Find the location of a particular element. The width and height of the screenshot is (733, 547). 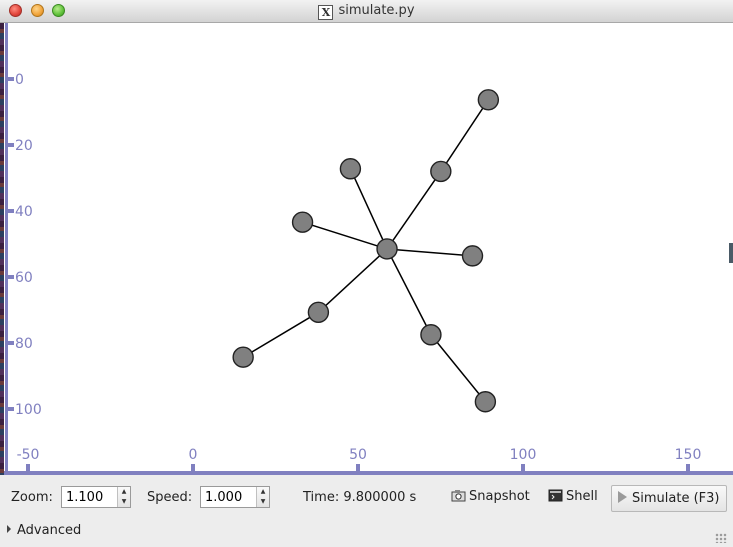

zoom-stepper: ▲ ▼ is located at coordinates (123, 497).